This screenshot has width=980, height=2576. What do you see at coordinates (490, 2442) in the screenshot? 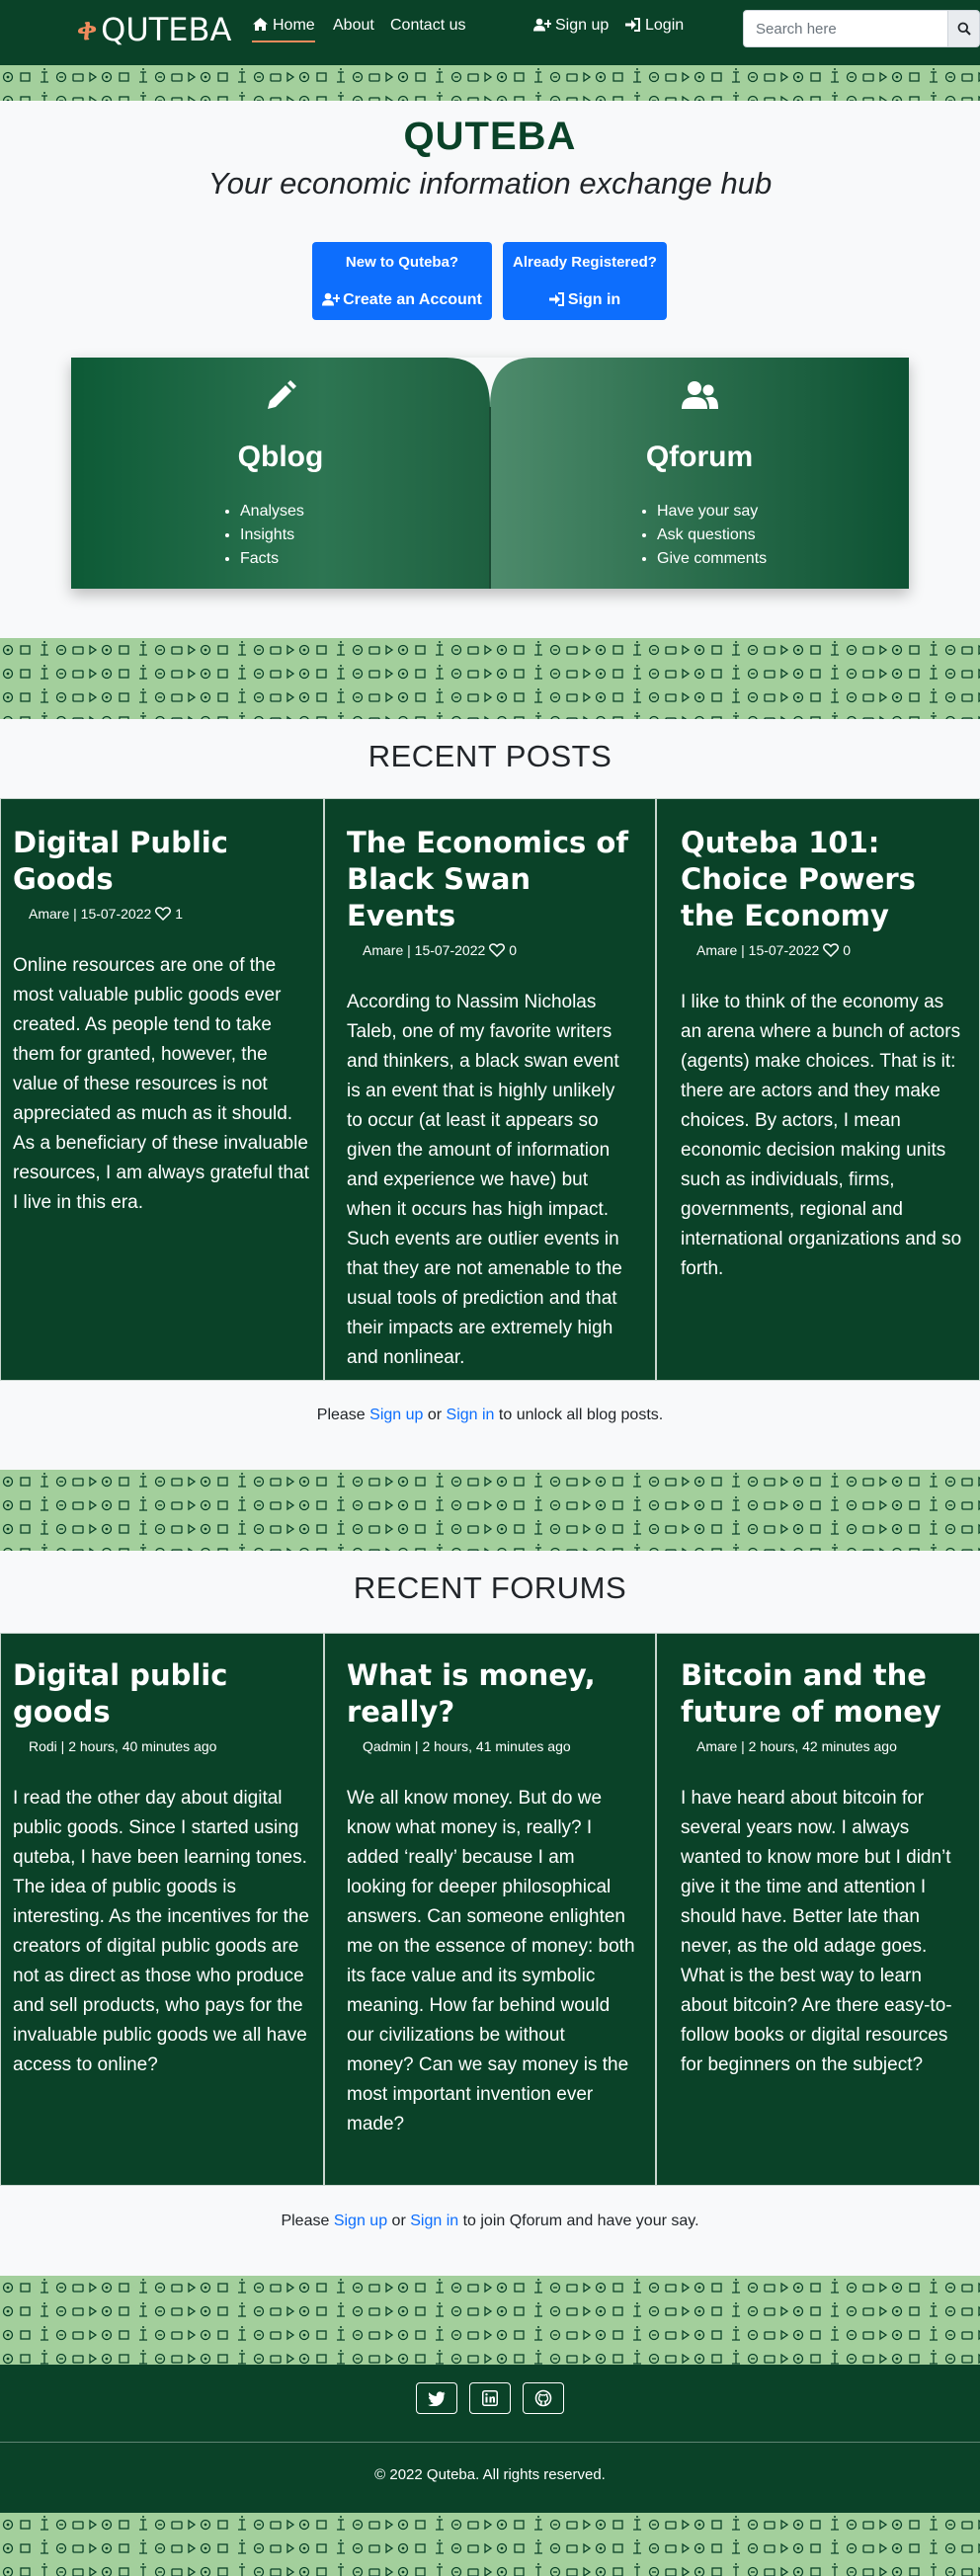
I see `footer-divider` at bounding box center [490, 2442].